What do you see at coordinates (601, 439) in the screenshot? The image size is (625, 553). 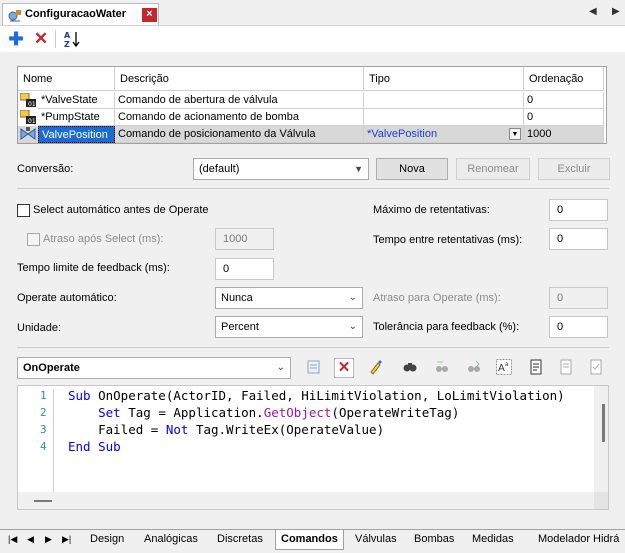 I see `vertical-scrollbar` at bounding box center [601, 439].